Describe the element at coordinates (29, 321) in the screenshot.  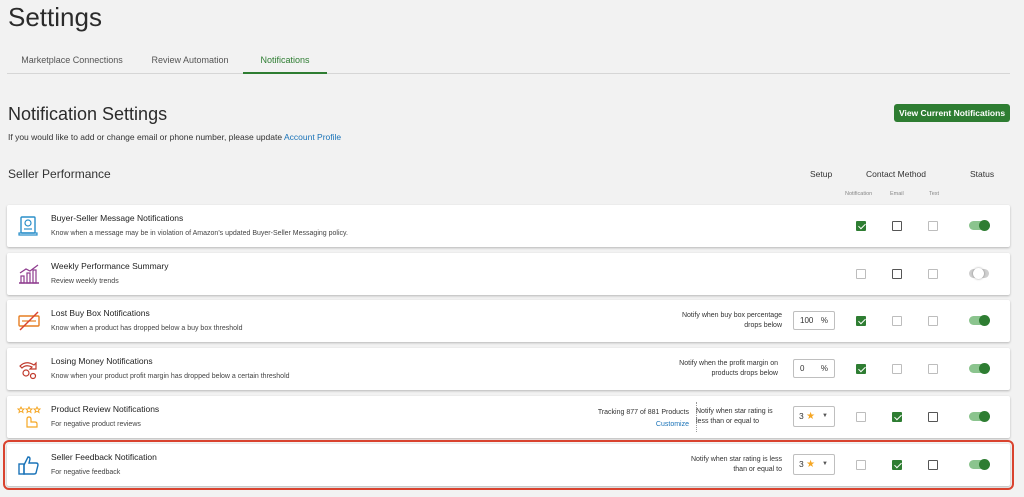
I see `lost-buy-box-icon` at that location.